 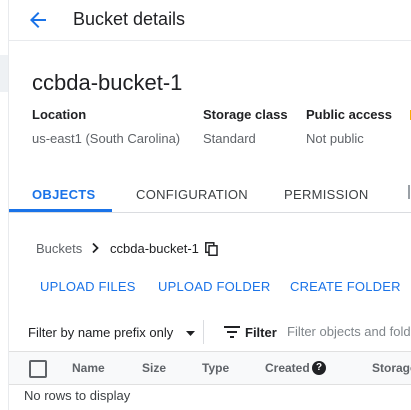 What do you see at coordinates (77, 395) in the screenshot?
I see `empty-table-message: No rows to display` at bounding box center [77, 395].